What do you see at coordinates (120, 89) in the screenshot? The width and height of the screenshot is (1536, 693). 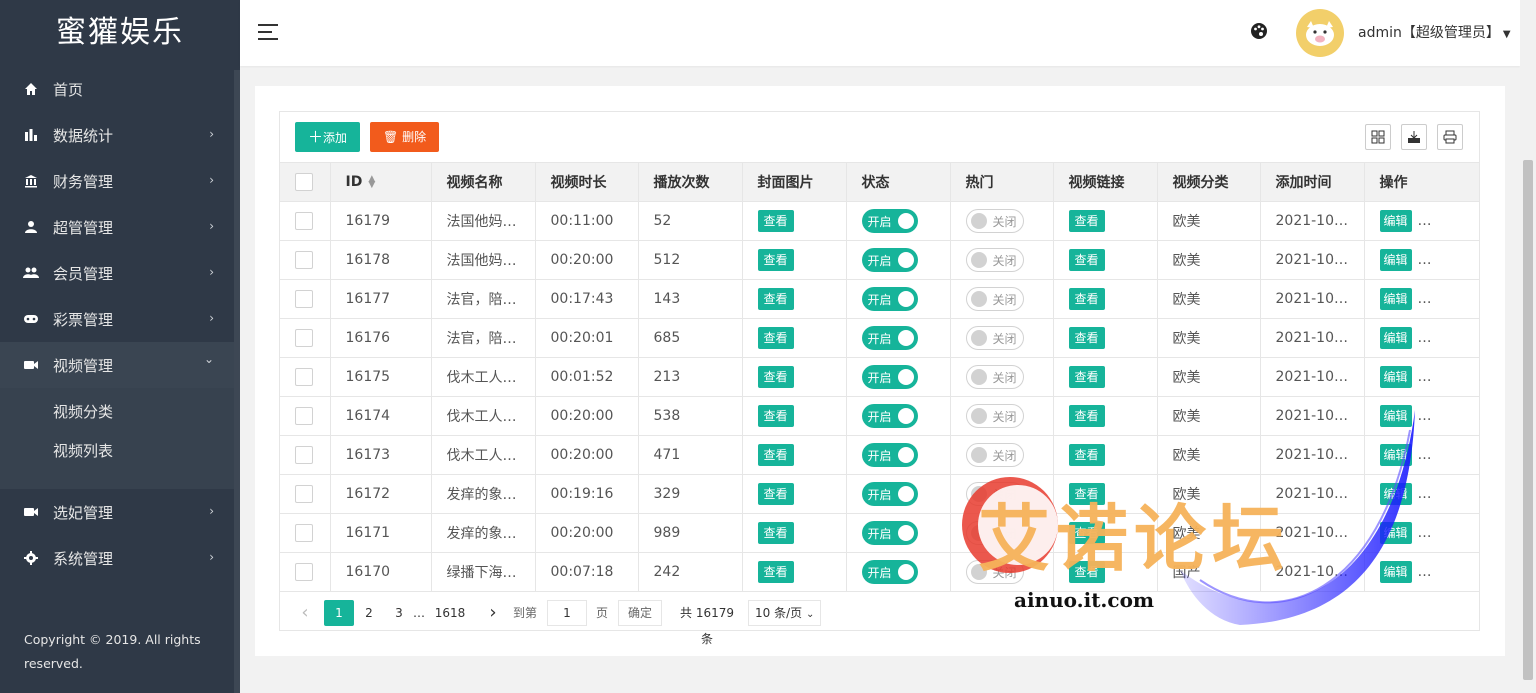 I see `sidebar-item-0: 首页` at bounding box center [120, 89].